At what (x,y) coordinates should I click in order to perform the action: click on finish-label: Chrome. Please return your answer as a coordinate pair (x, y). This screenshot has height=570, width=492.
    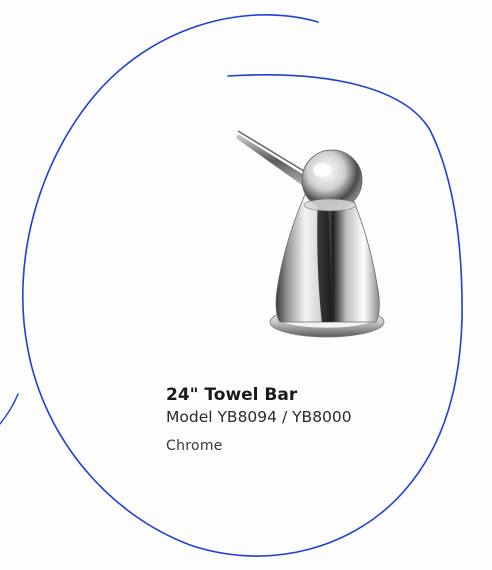
    Looking at the image, I should click on (194, 446).